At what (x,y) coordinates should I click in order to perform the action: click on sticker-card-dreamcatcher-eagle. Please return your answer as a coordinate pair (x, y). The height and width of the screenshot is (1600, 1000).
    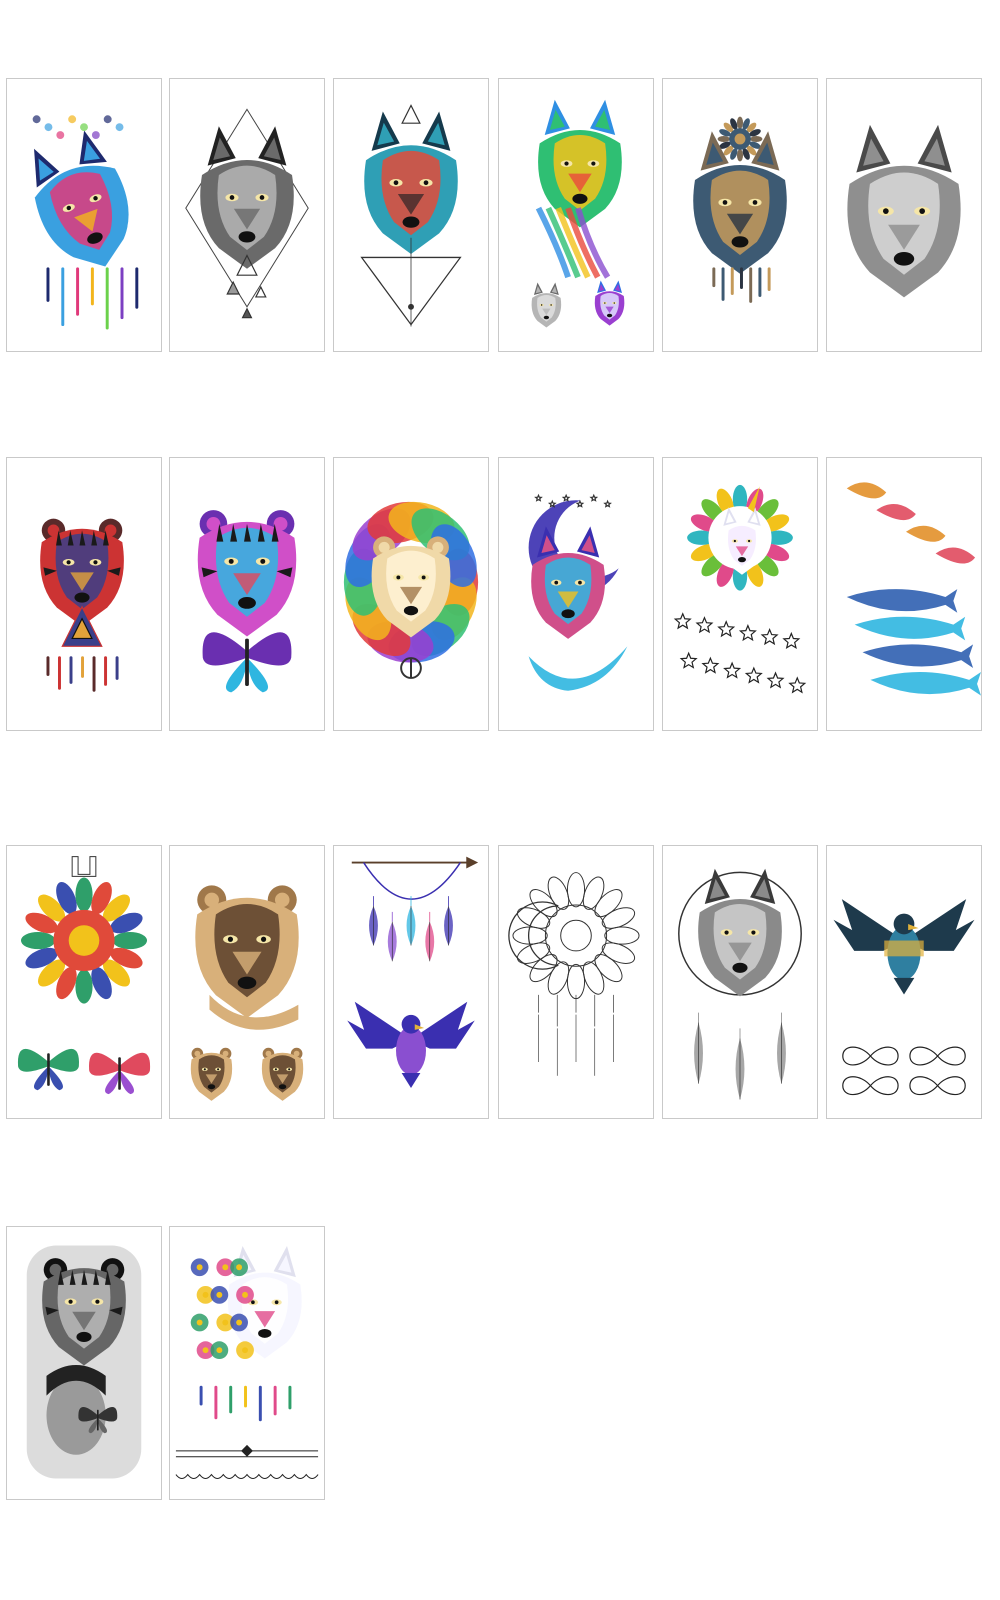
    Looking at the image, I should click on (411, 982).